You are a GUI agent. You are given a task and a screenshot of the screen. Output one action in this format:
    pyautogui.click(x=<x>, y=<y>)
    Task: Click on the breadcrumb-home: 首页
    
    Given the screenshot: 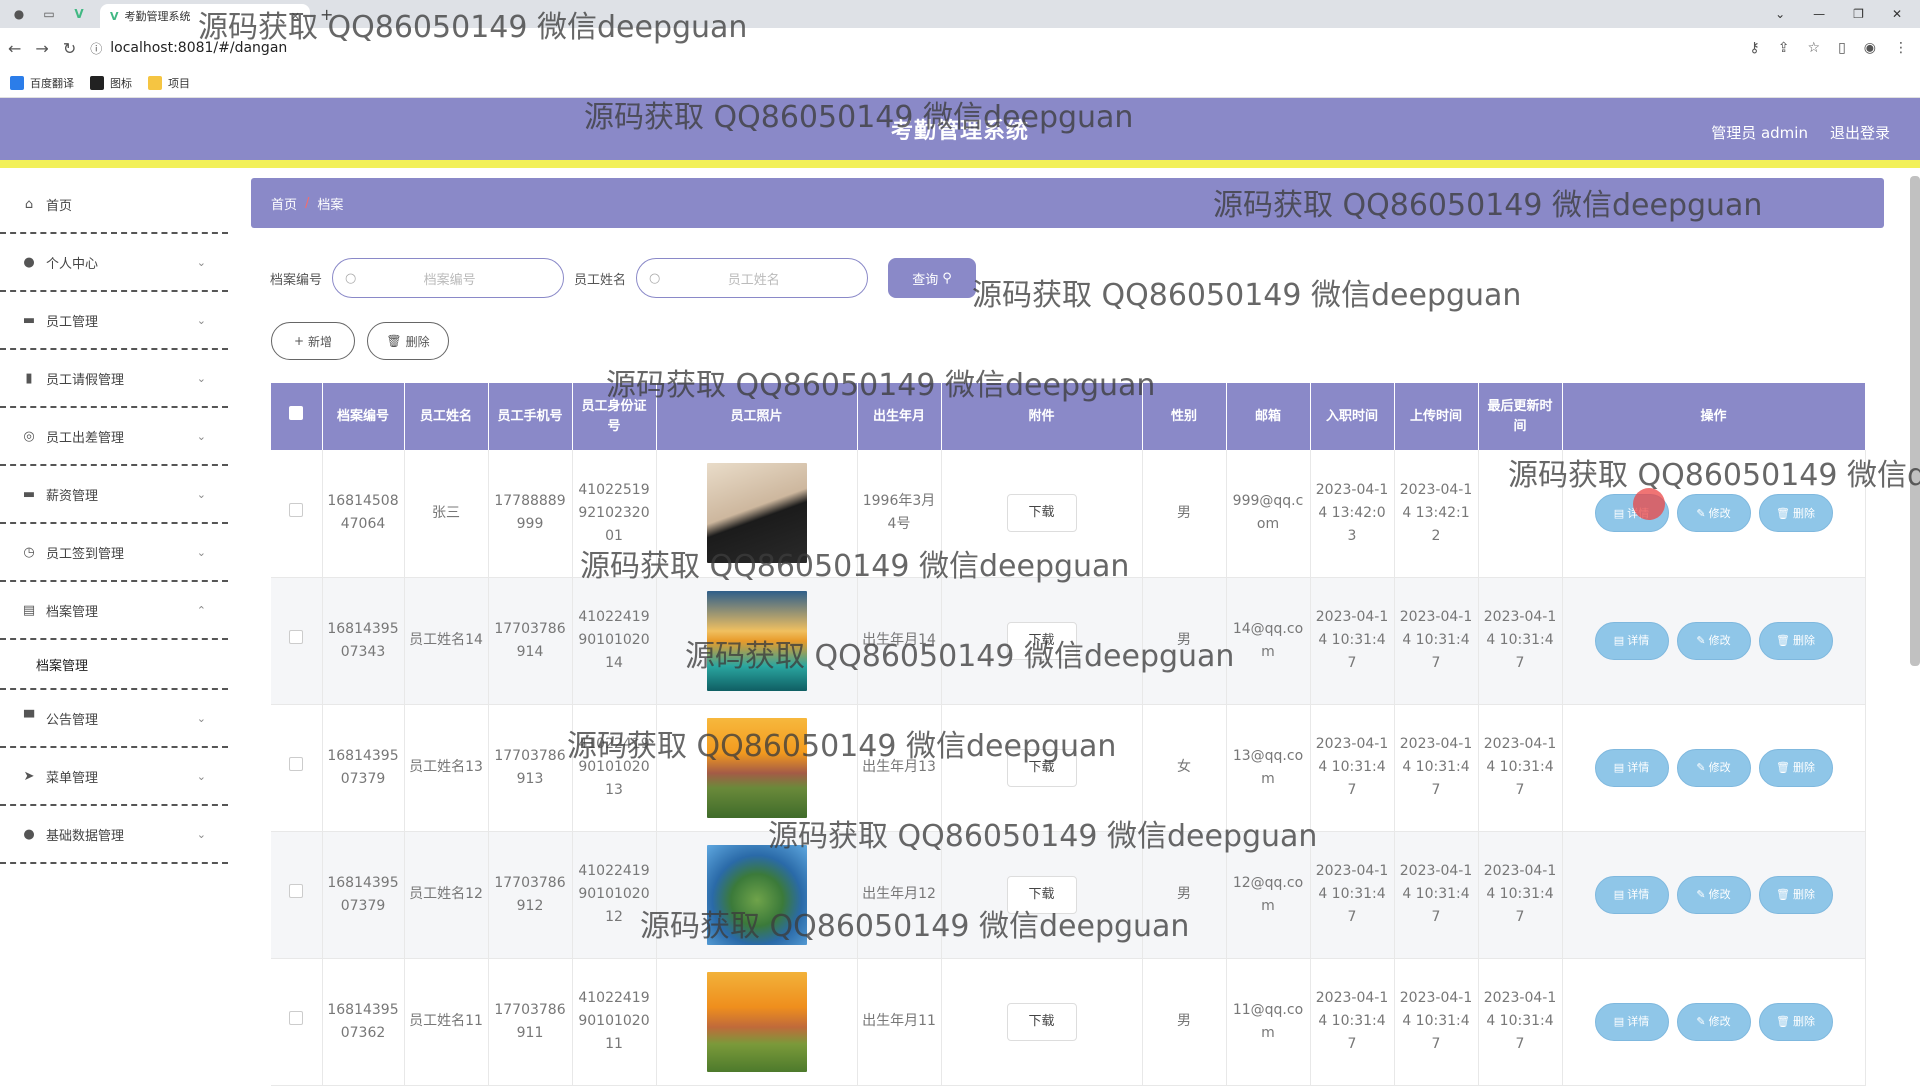 What is the action you would take?
    pyautogui.click(x=284, y=203)
    